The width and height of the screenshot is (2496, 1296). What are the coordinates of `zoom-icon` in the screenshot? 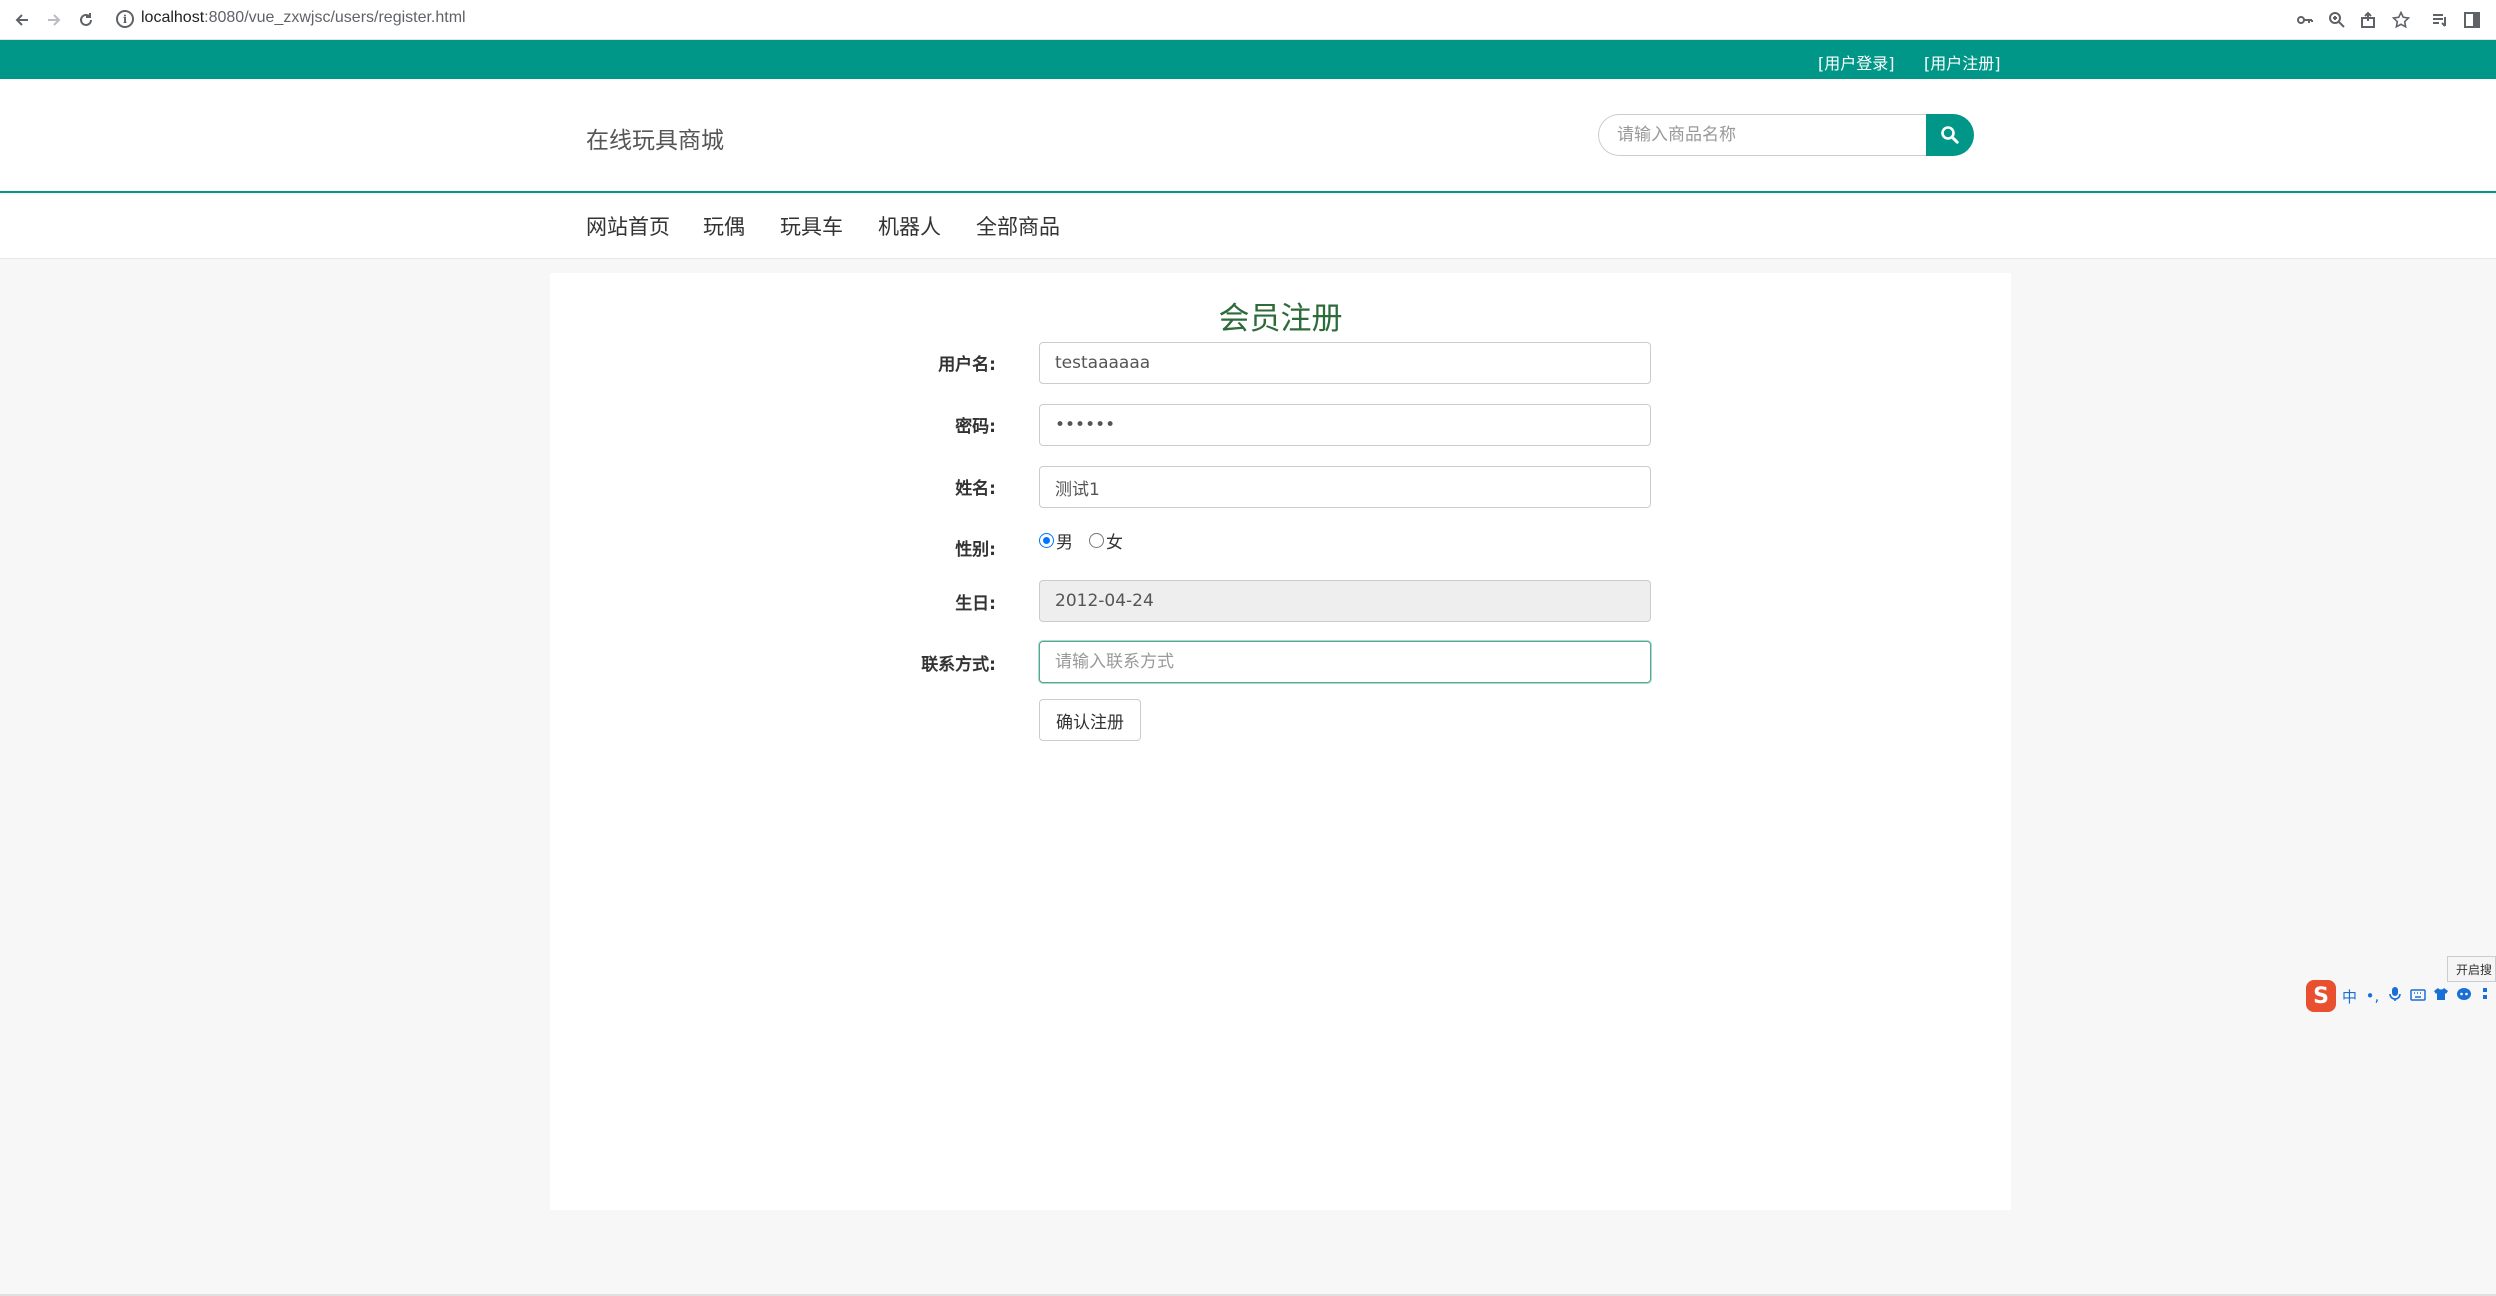 It's located at (2337, 20).